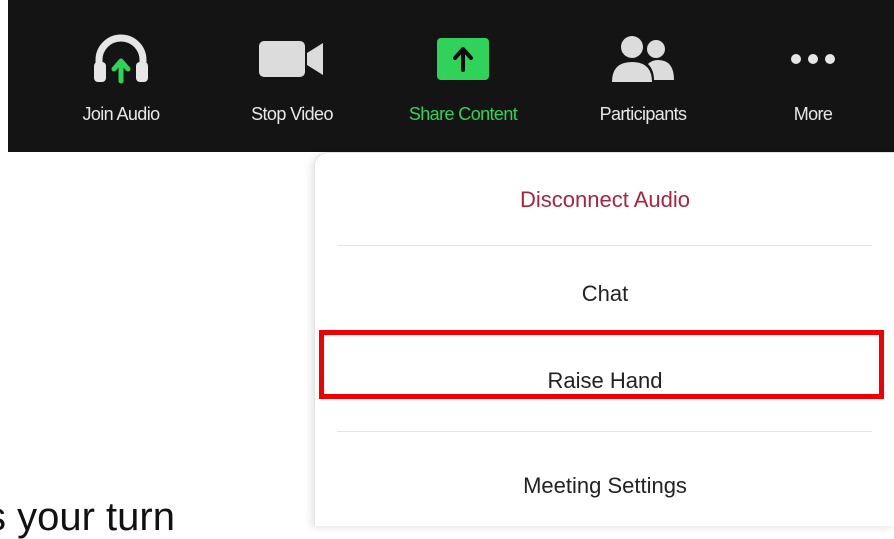  Describe the element at coordinates (121, 114) in the screenshot. I see `join-audio-label: Join Audio` at that location.